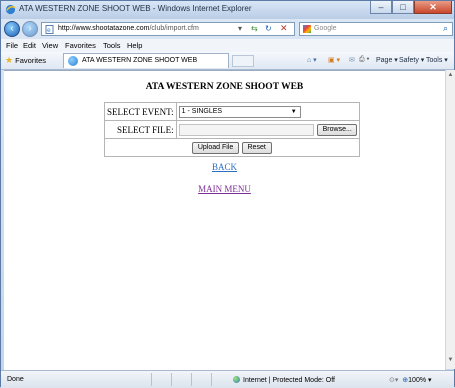  I want to click on menu-view: View, so click(50, 45).